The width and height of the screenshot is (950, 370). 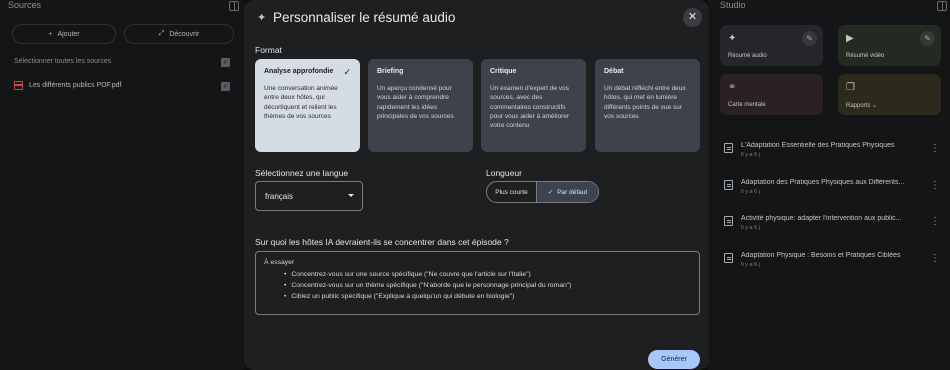 I want to click on source-item: Les différents publics PDF.pdf, so click(x=67, y=85).